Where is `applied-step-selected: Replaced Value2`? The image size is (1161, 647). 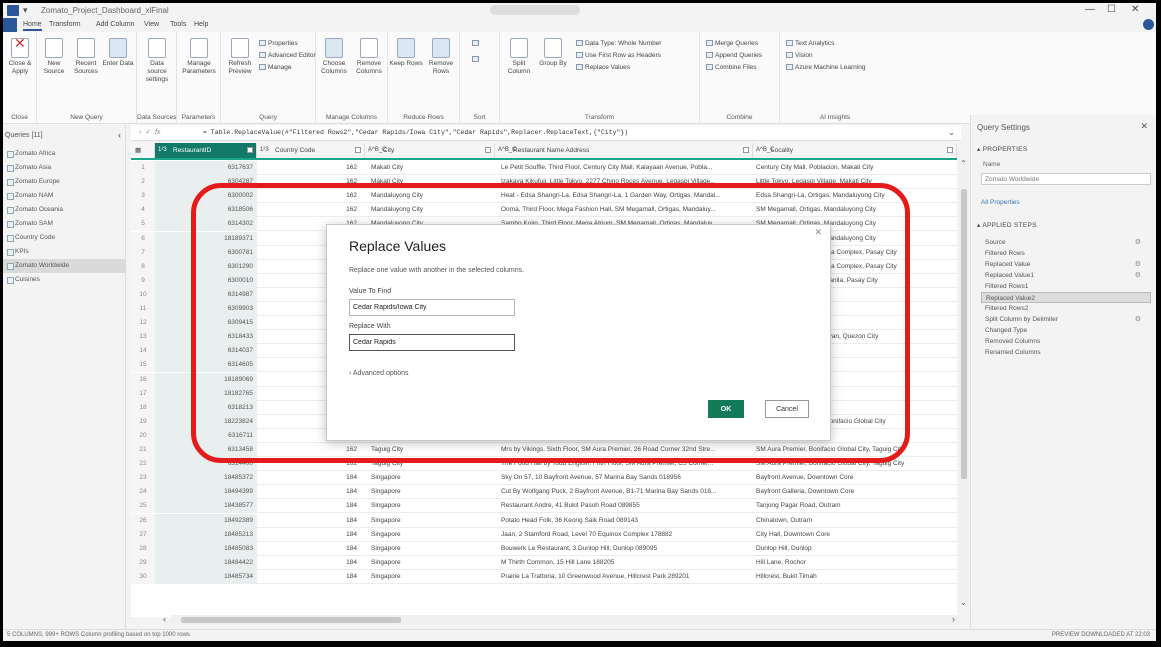 applied-step-selected: Replaced Value2 is located at coordinates (1066, 297).